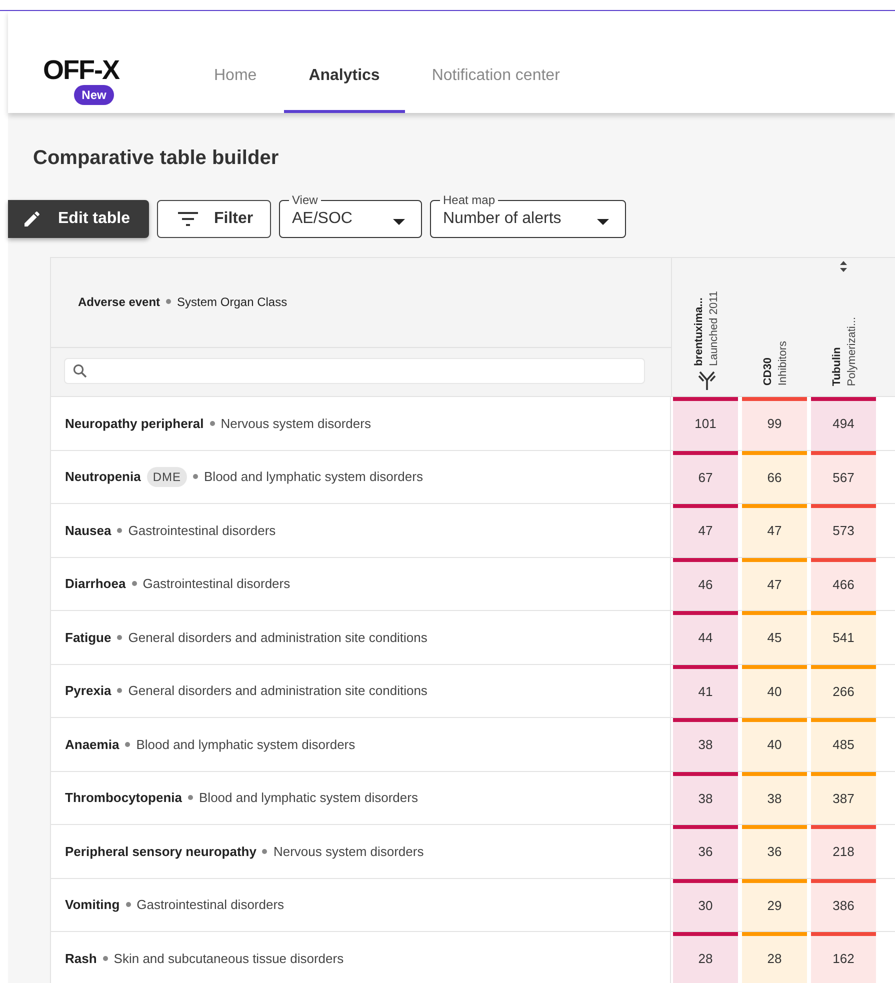 Image resolution: width=895 pixels, height=983 pixels. Describe the element at coordinates (92, 744) in the screenshot. I see `adverse-event: Anaemia` at that location.